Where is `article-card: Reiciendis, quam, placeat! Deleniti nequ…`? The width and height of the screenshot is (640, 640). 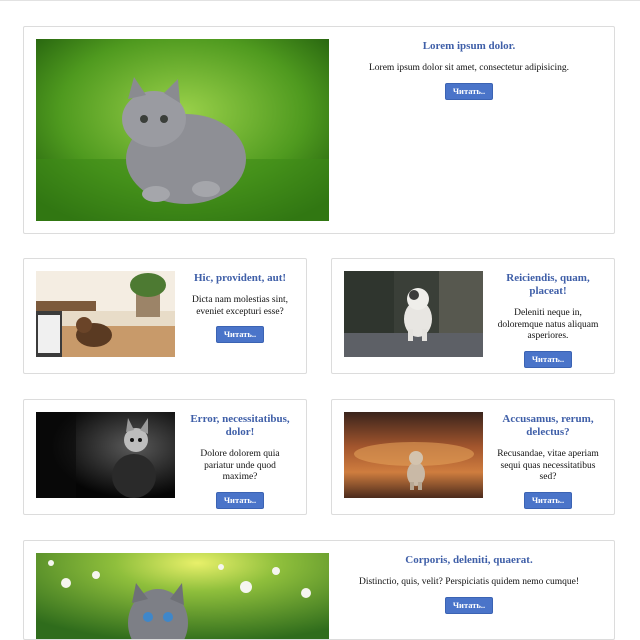
article-card: Reiciendis, quam, placeat! Deleniti nequ… is located at coordinates (473, 316).